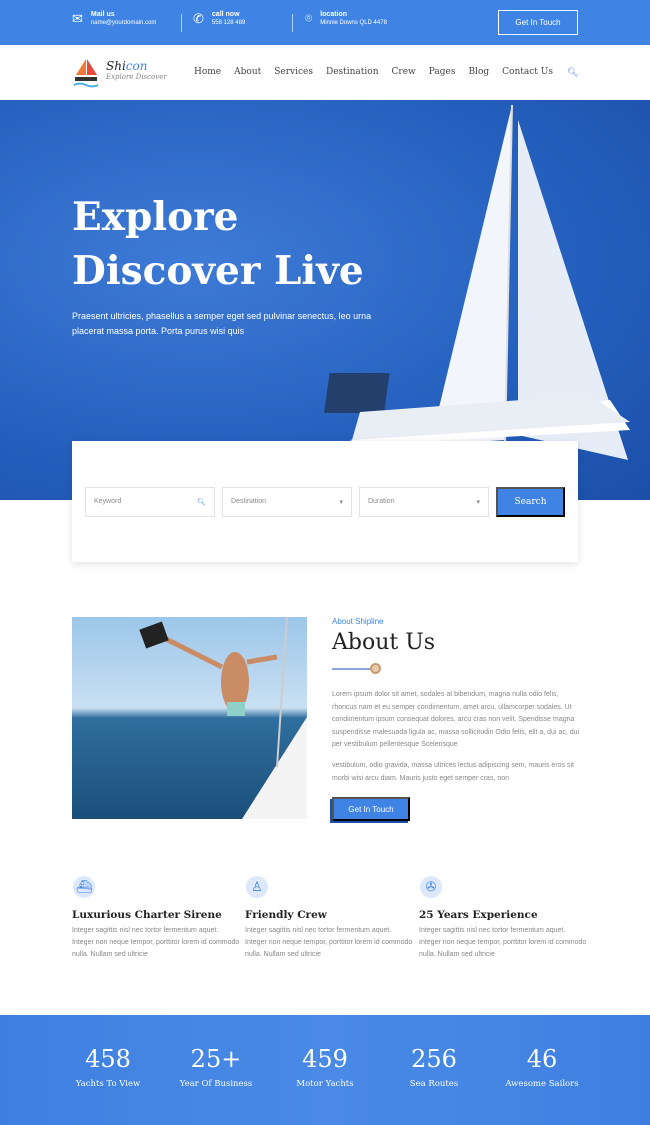  What do you see at coordinates (334, 14) in the screenshot?
I see `location-label: location` at bounding box center [334, 14].